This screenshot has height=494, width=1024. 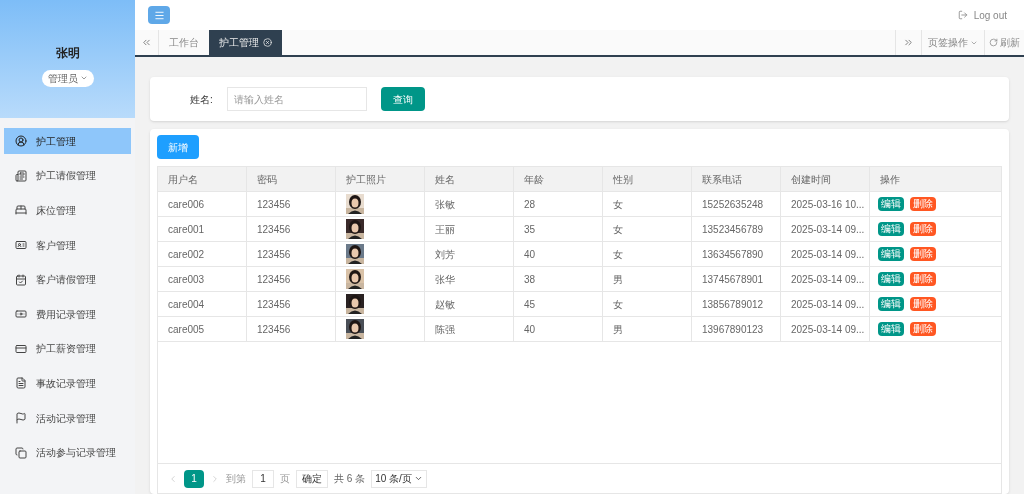 I want to click on refresh-button: 刷新, so click(x=1004, y=42).